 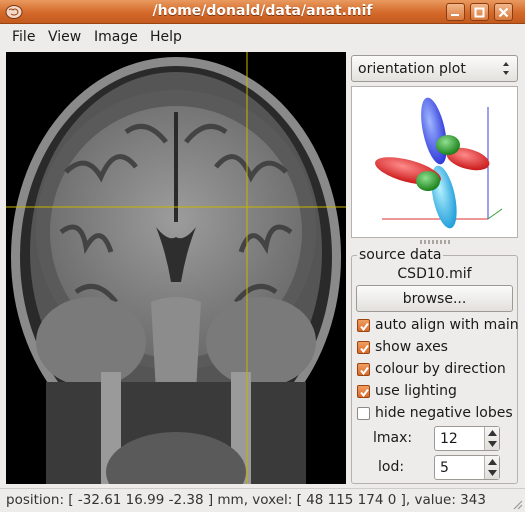 What do you see at coordinates (455, 15) in the screenshot?
I see `minimize-icon` at bounding box center [455, 15].